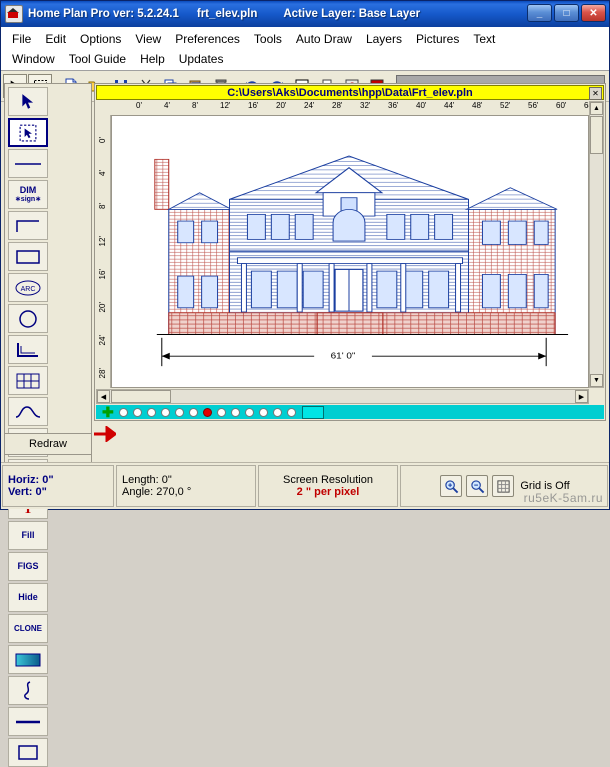 The image size is (610, 767). I want to click on palette-curve-tool, so click(28, 411).